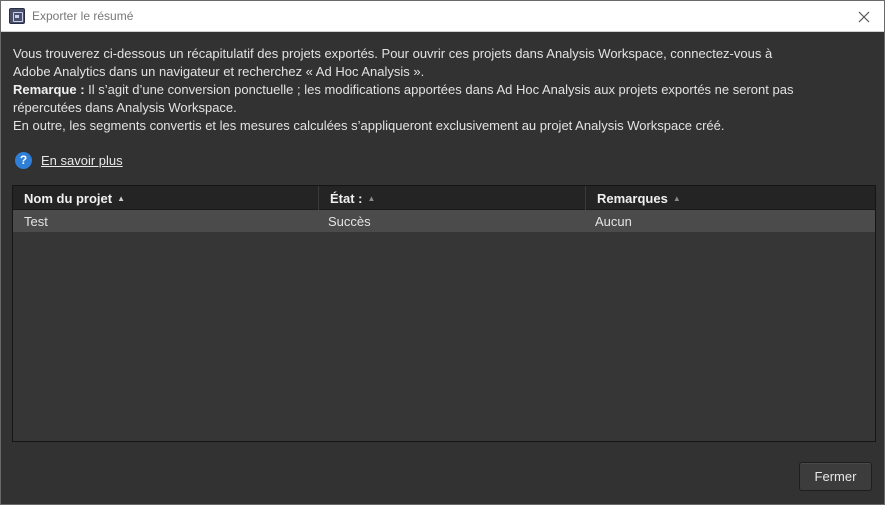 This screenshot has width=885, height=505. What do you see at coordinates (82, 160) in the screenshot?
I see `learn-more-link: En savoir plus` at bounding box center [82, 160].